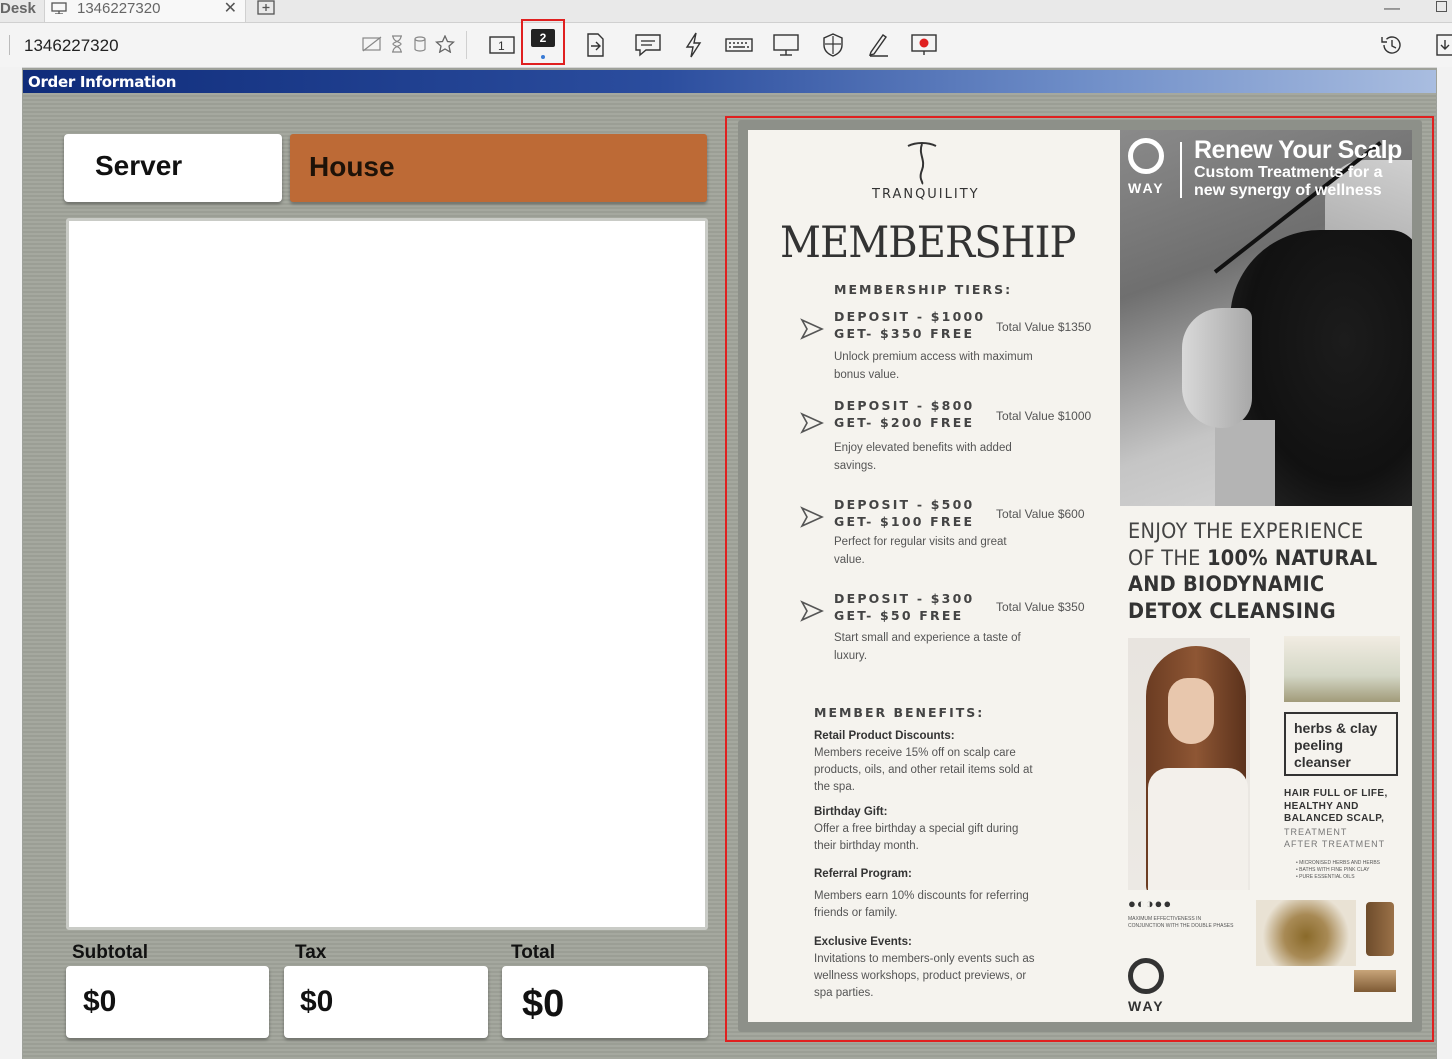 The height and width of the screenshot is (1059, 1452). Describe the element at coordinates (1044, 416) in the screenshot. I see `tier-total-value: Total Value $1000` at that location.